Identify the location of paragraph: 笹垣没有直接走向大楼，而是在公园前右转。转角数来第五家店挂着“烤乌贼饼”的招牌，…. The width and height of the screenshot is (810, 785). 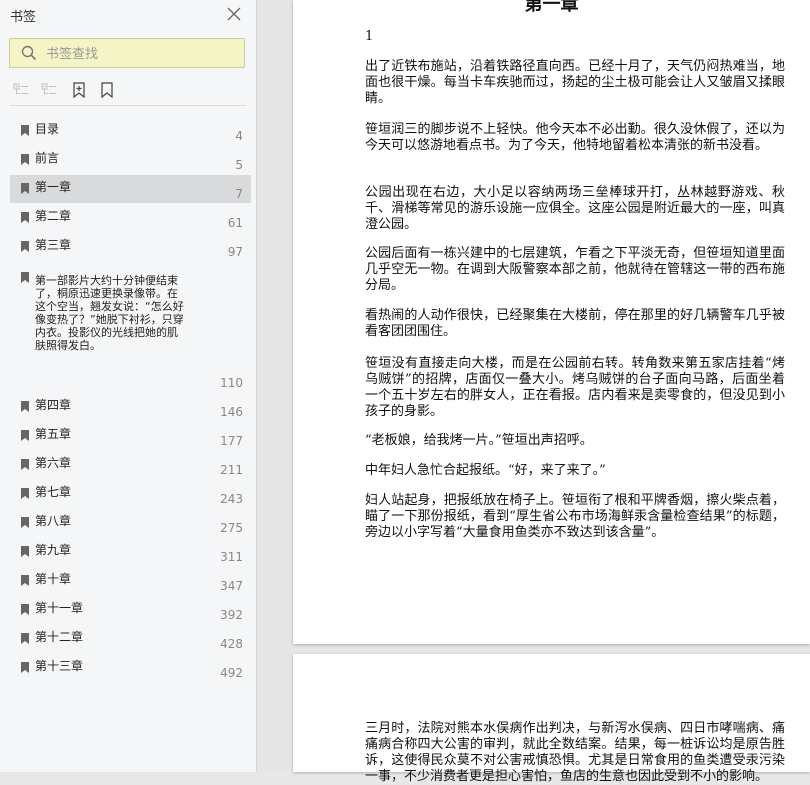
(575, 387).